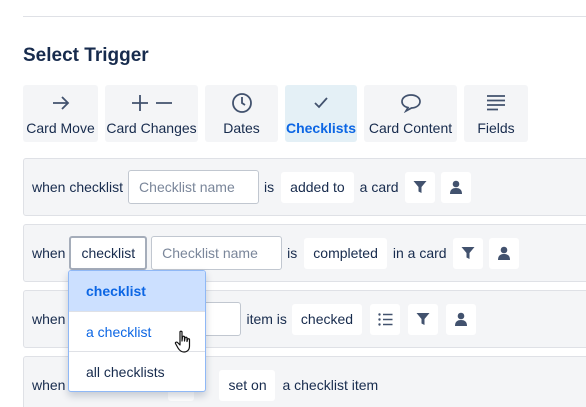  Describe the element at coordinates (241, 128) in the screenshot. I see `tab-label: Dates` at that location.